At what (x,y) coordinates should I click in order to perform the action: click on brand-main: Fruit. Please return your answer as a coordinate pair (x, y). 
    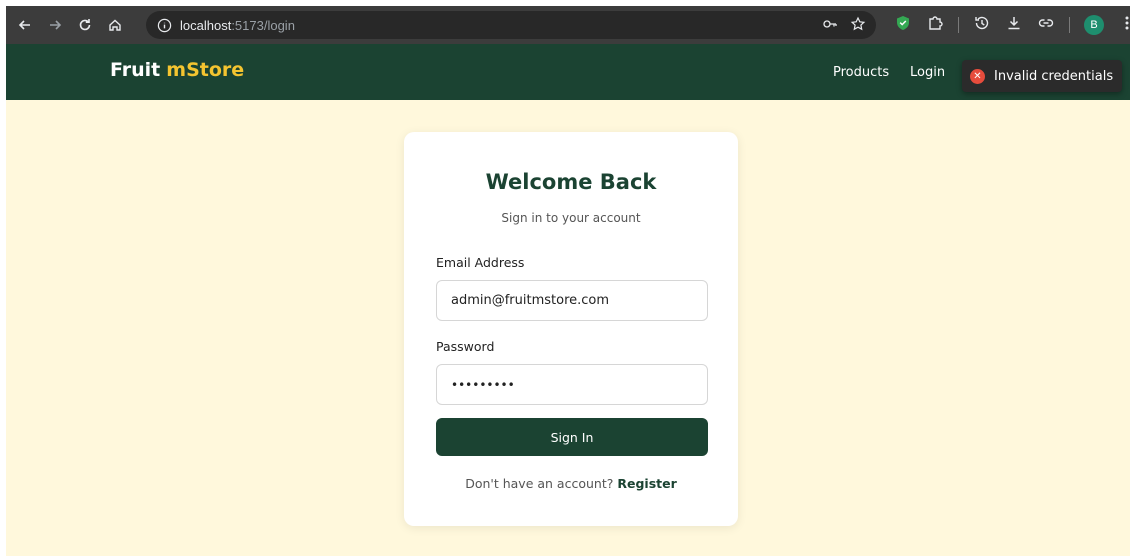
    Looking at the image, I should click on (135, 70).